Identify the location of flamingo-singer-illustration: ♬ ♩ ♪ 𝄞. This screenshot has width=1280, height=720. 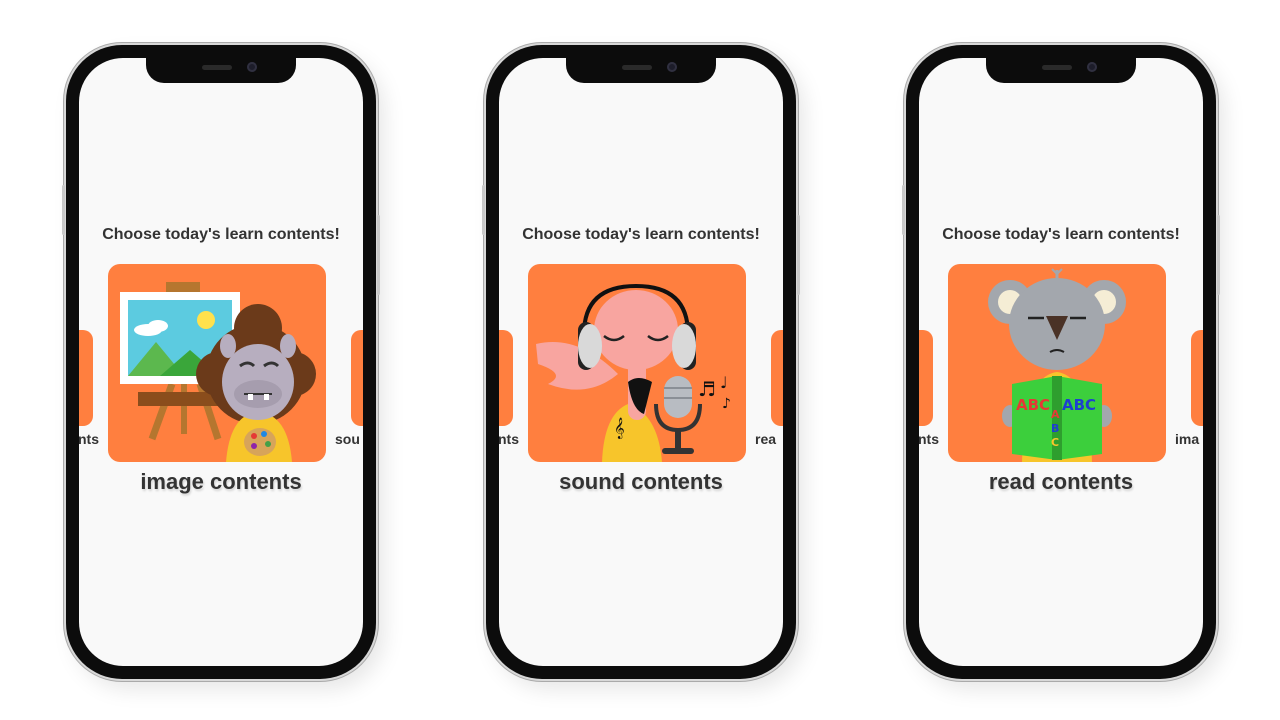
(633, 372).